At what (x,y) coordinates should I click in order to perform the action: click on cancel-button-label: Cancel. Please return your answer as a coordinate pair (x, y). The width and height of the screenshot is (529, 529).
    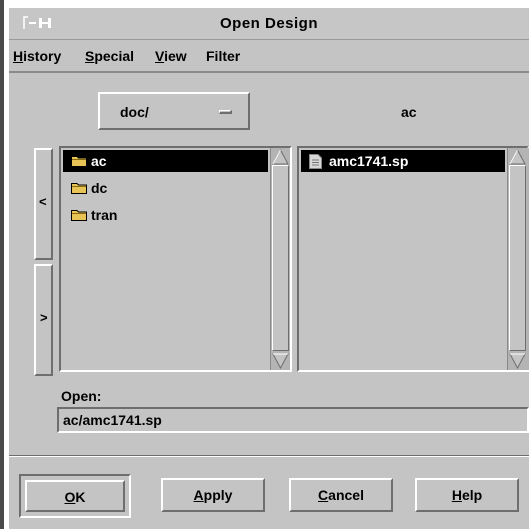
    Looking at the image, I should click on (341, 495).